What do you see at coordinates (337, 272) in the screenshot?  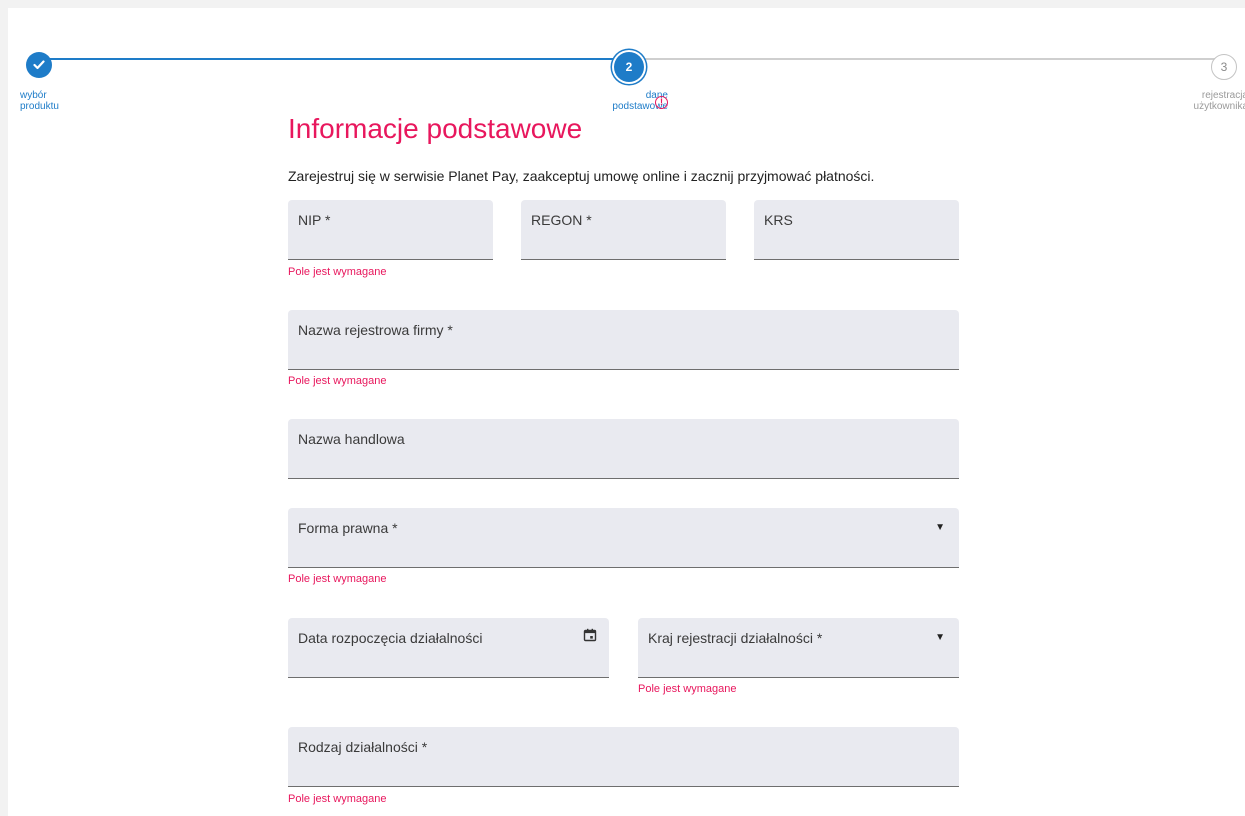 I see `nip-error: Pole jest wymagane` at bounding box center [337, 272].